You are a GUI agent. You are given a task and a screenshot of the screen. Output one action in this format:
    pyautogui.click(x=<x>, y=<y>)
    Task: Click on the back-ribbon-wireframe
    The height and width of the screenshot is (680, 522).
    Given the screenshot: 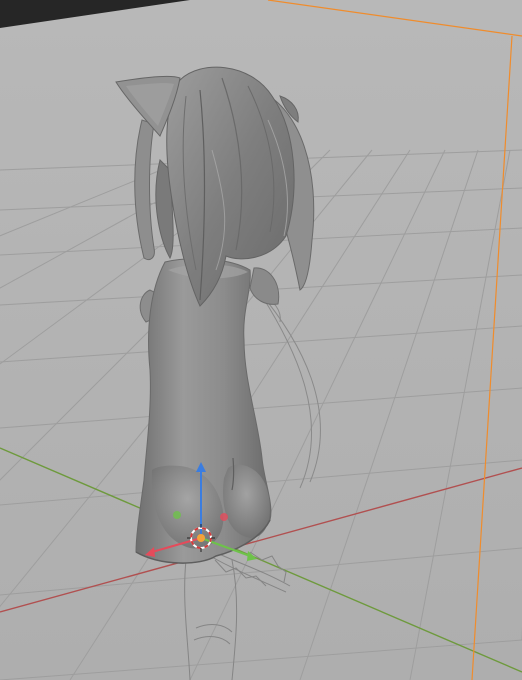 What is the action you would take?
    pyautogui.click(x=289, y=389)
    